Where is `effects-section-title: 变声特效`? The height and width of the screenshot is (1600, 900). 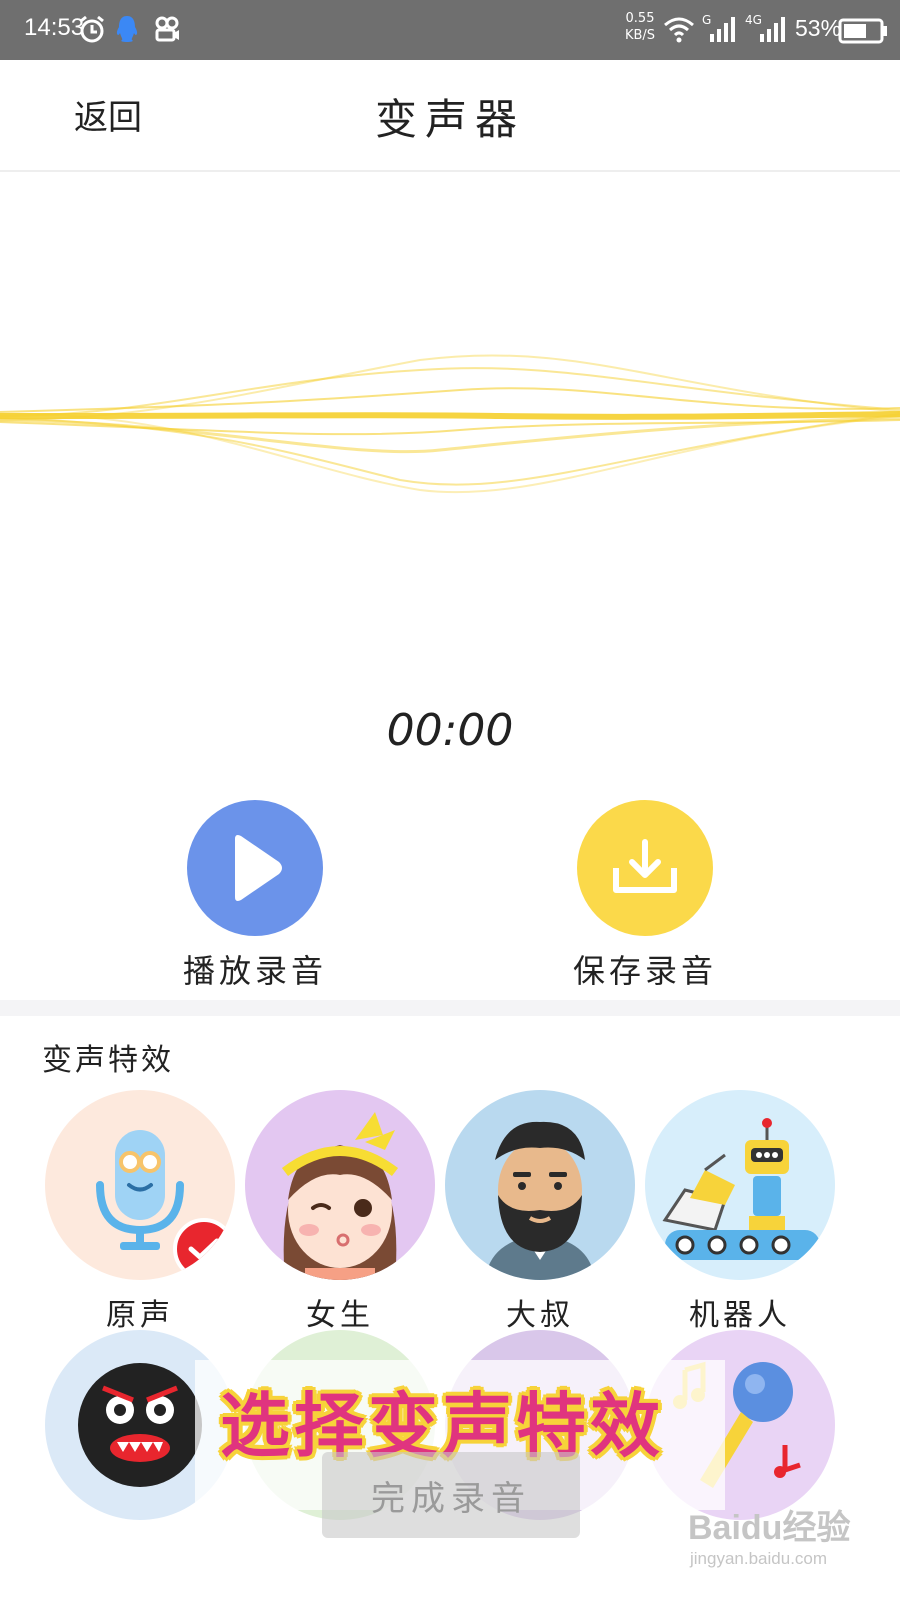
effects-section-title: 变声特效 is located at coordinates (108, 1060).